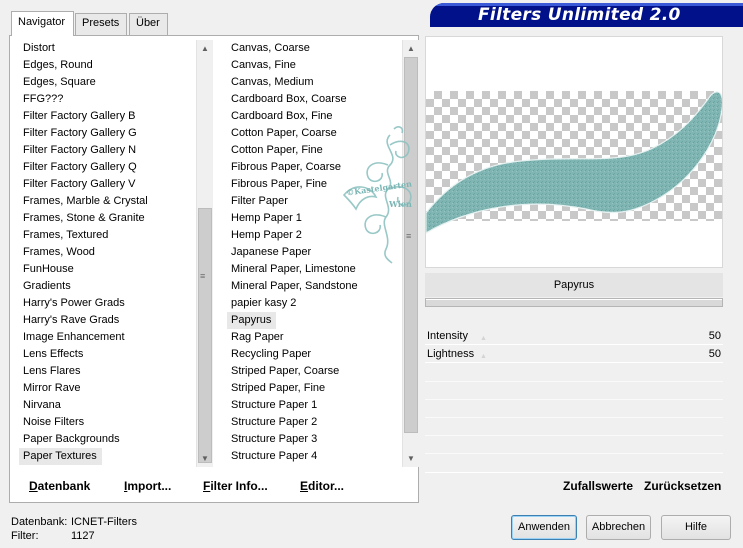 The image size is (743, 548). What do you see at coordinates (107, 235) in the screenshot?
I see `list-item: Frames, Textured` at bounding box center [107, 235].